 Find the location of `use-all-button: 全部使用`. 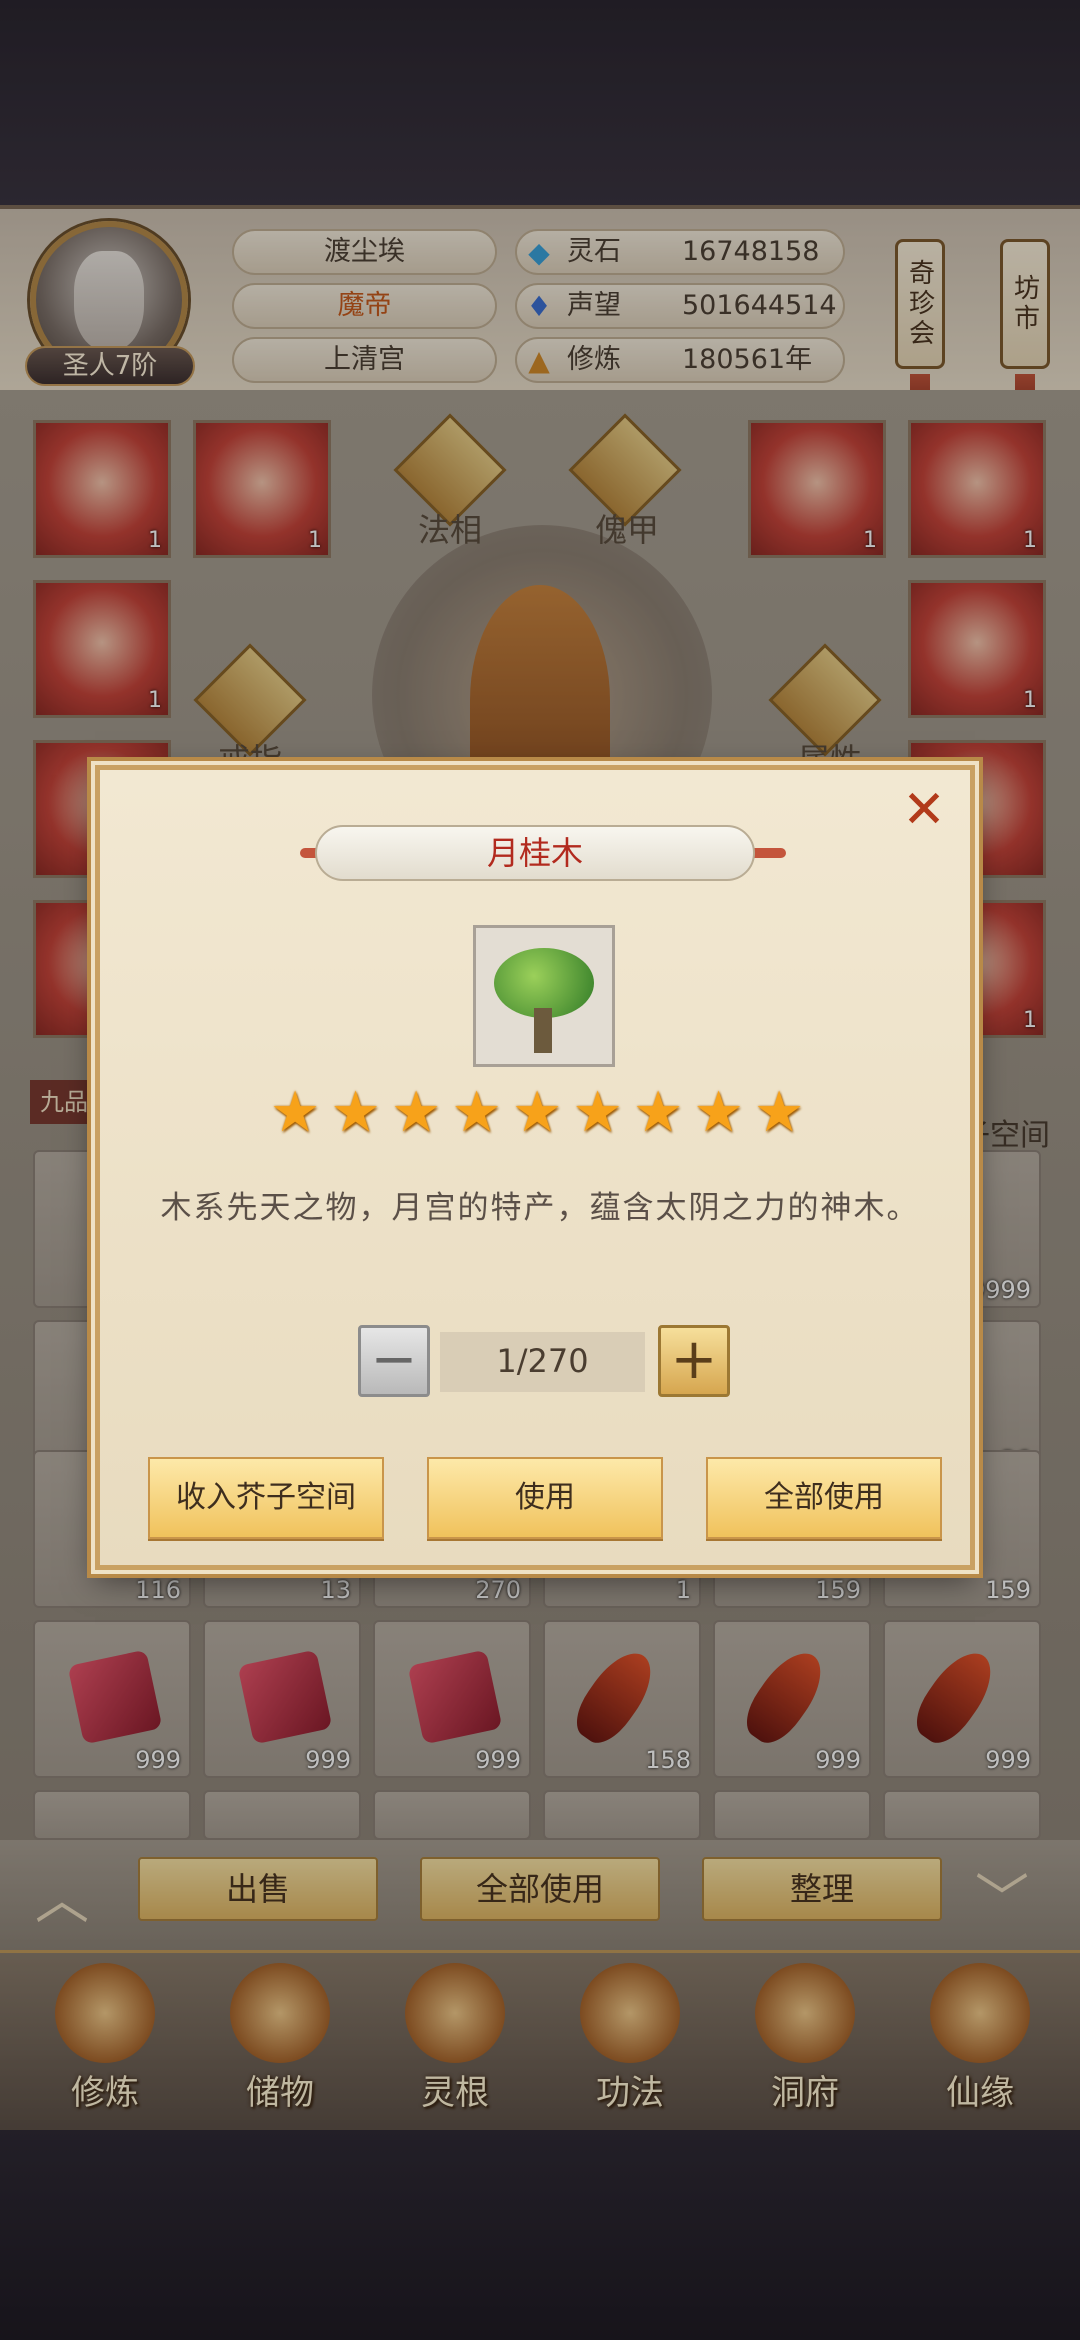

use-all-button: 全部使用 is located at coordinates (824, 1498).